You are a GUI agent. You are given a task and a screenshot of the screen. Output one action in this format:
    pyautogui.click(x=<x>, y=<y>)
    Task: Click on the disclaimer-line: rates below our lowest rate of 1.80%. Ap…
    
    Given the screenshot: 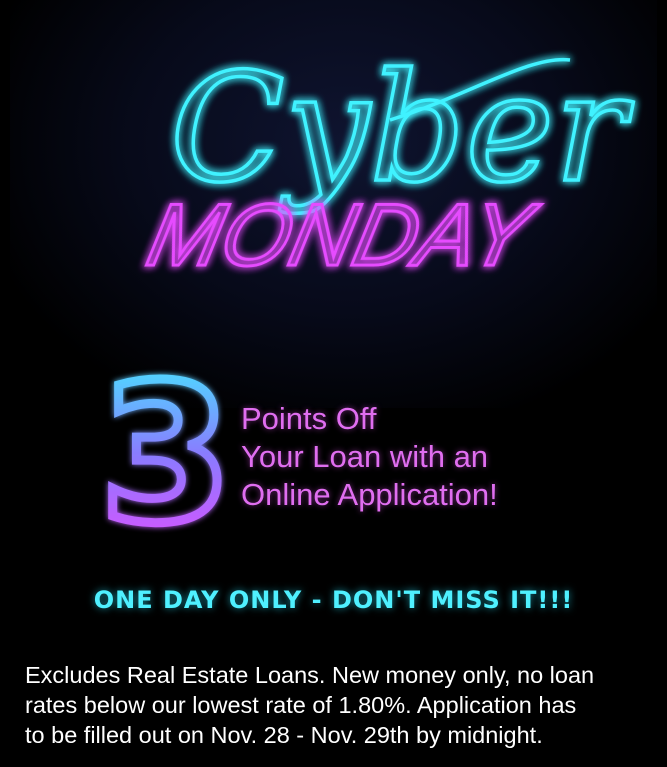 What is the action you would take?
    pyautogui.click(x=301, y=705)
    